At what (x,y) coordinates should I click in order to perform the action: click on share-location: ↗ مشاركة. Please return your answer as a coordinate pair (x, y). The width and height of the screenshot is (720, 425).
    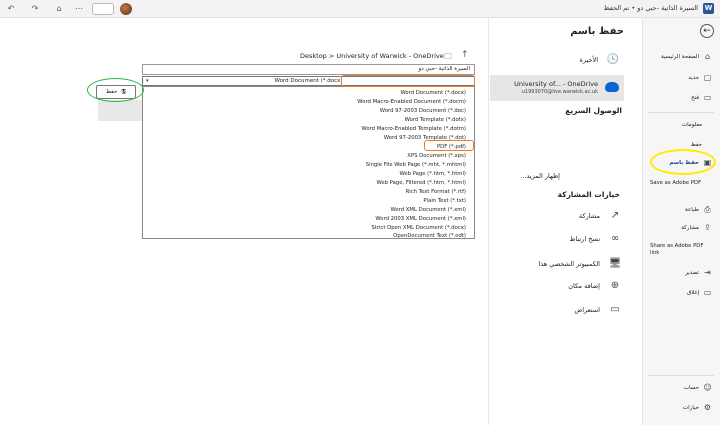
    Looking at the image, I should click on (600, 216).